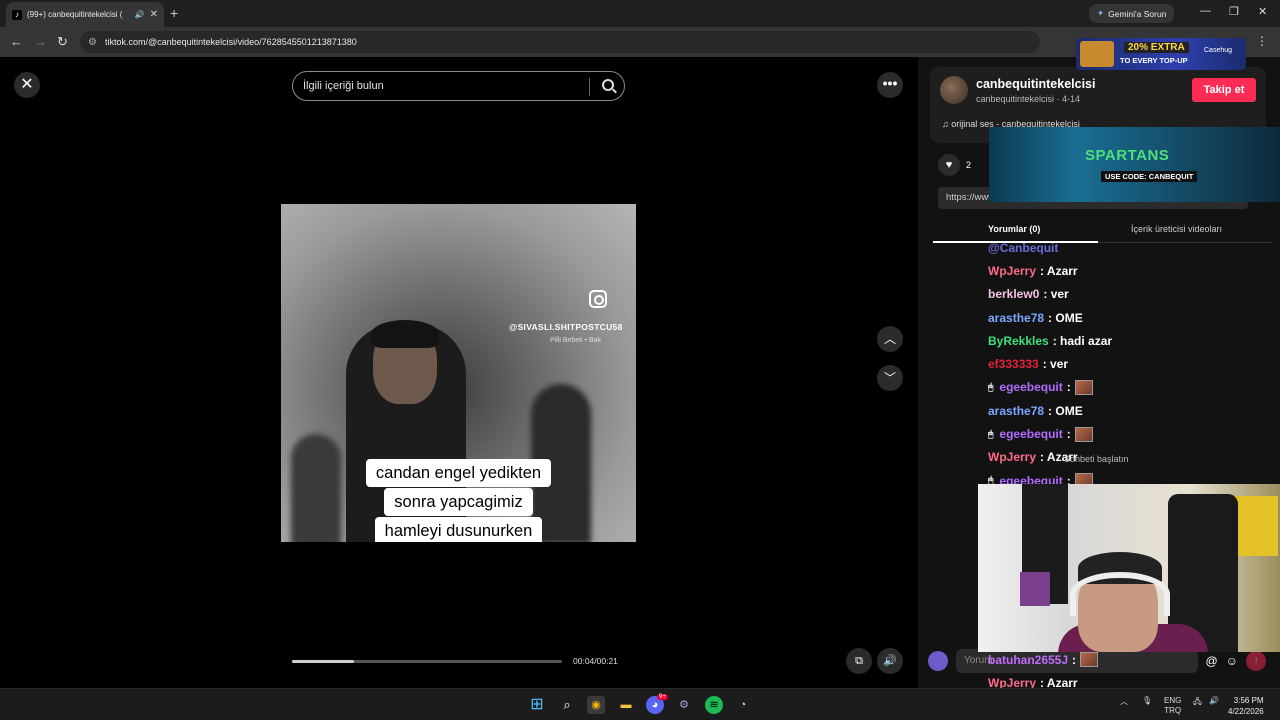 The width and height of the screenshot is (1280, 720). I want to click on ad-subline: TO EVERY TOP-UP, so click(1154, 60).